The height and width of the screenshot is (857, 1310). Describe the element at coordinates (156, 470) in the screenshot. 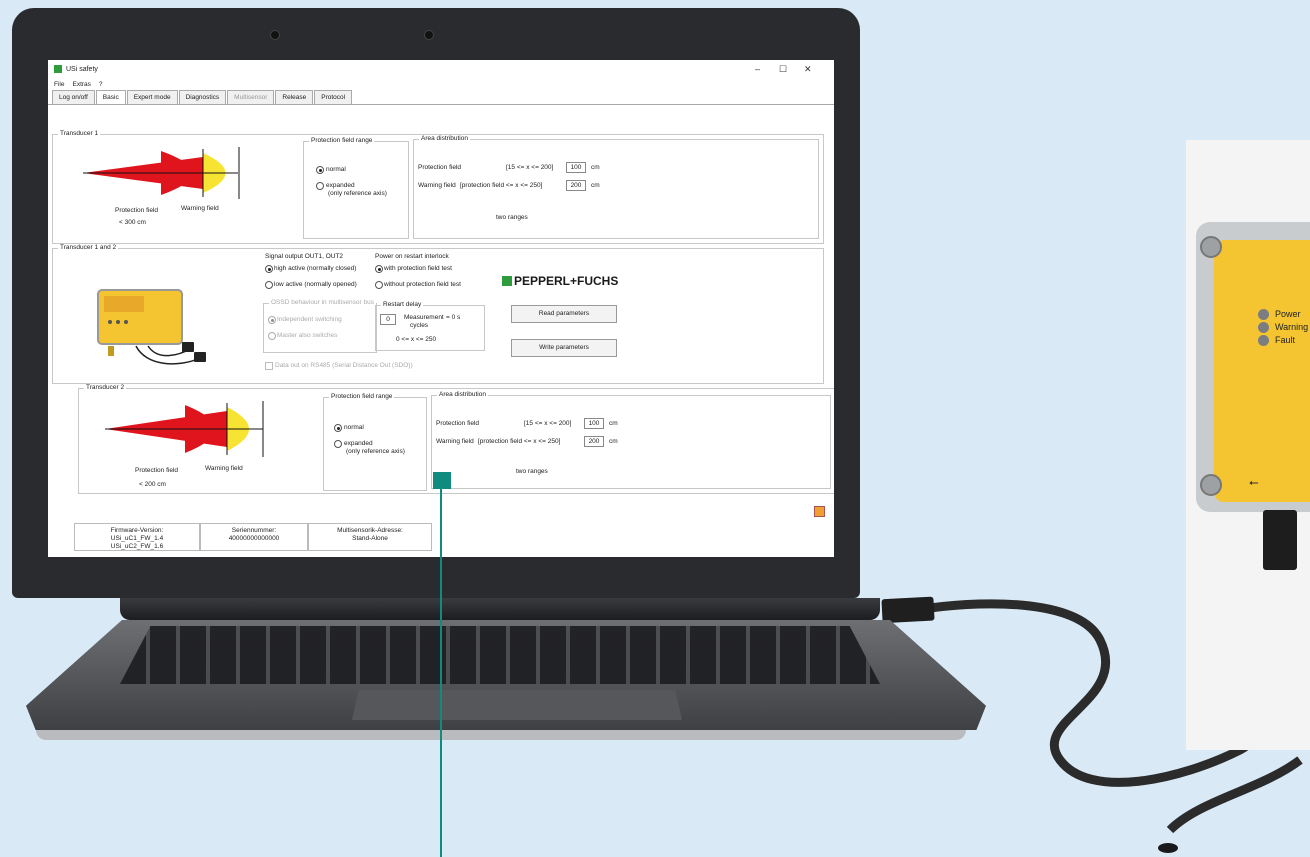

I see `t2-protection-label: Protection field` at that location.